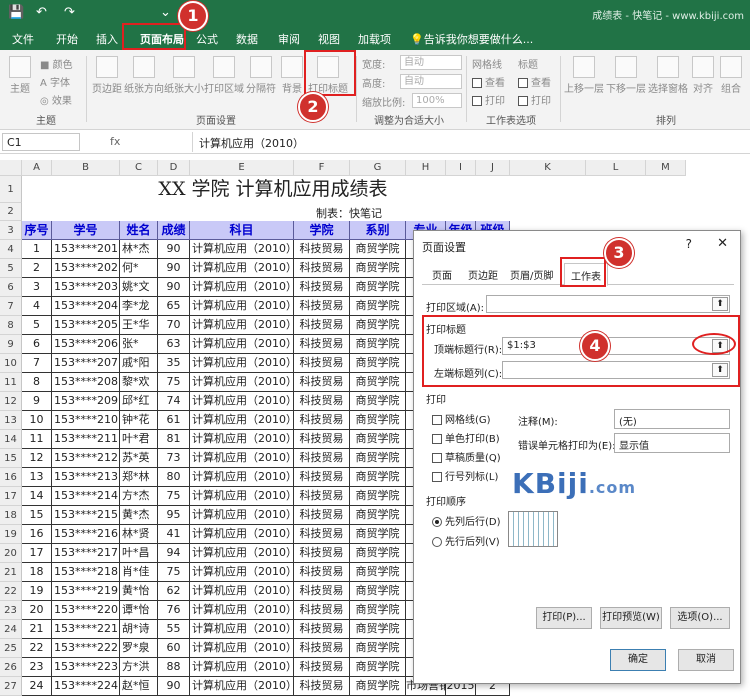 This screenshot has height=696, width=750. I want to click on header-cell: 成绩, so click(174, 230).